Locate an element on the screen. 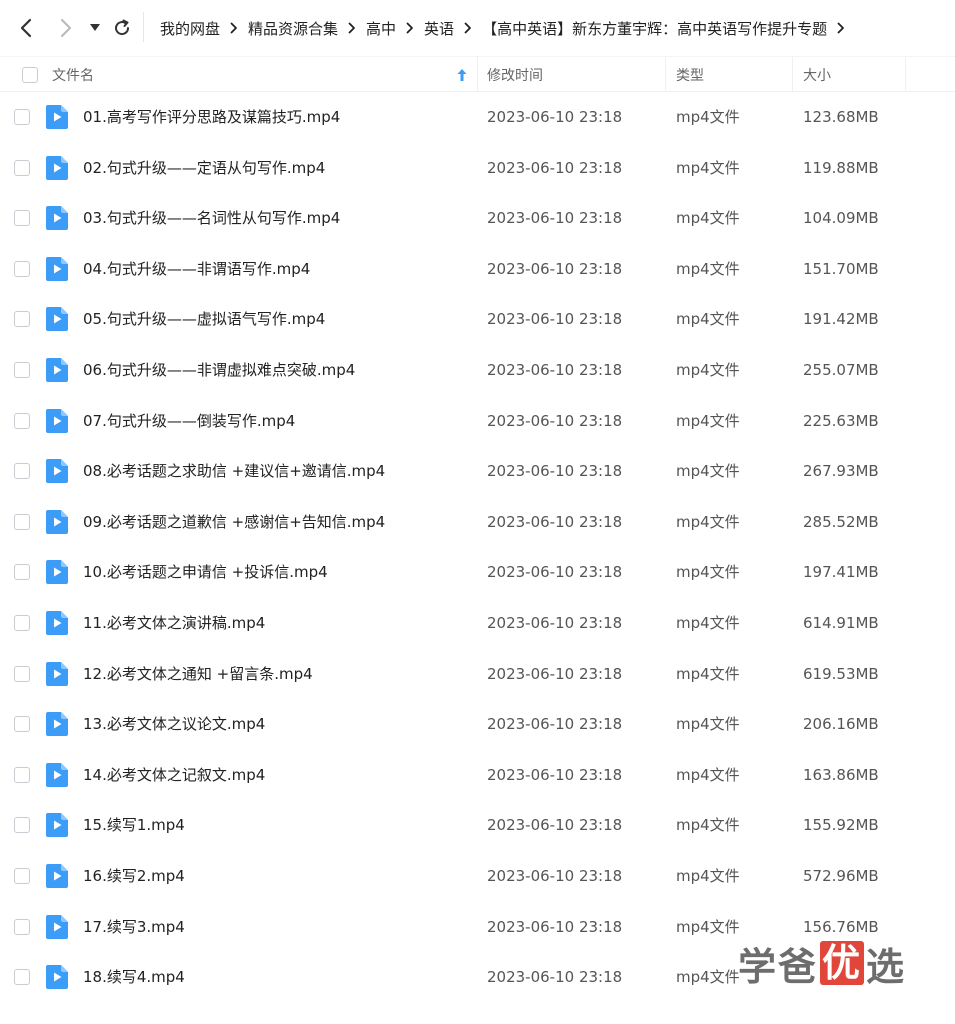 This screenshot has height=1024, width=955. watermark-logo: 学爸 优 选 is located at coordinates (822, 963).